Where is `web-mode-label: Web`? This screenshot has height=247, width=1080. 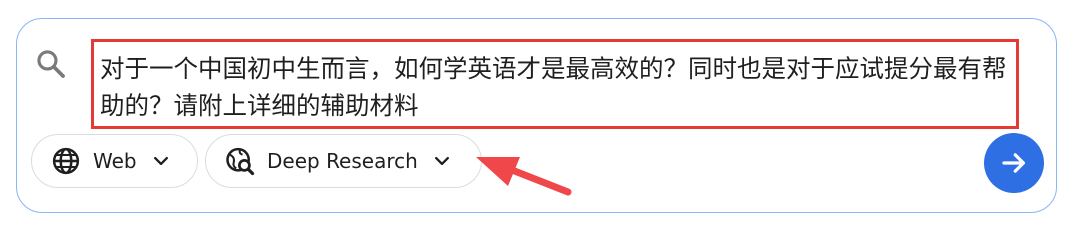
web-mode-label: Web is located at coordinates (115, 161).